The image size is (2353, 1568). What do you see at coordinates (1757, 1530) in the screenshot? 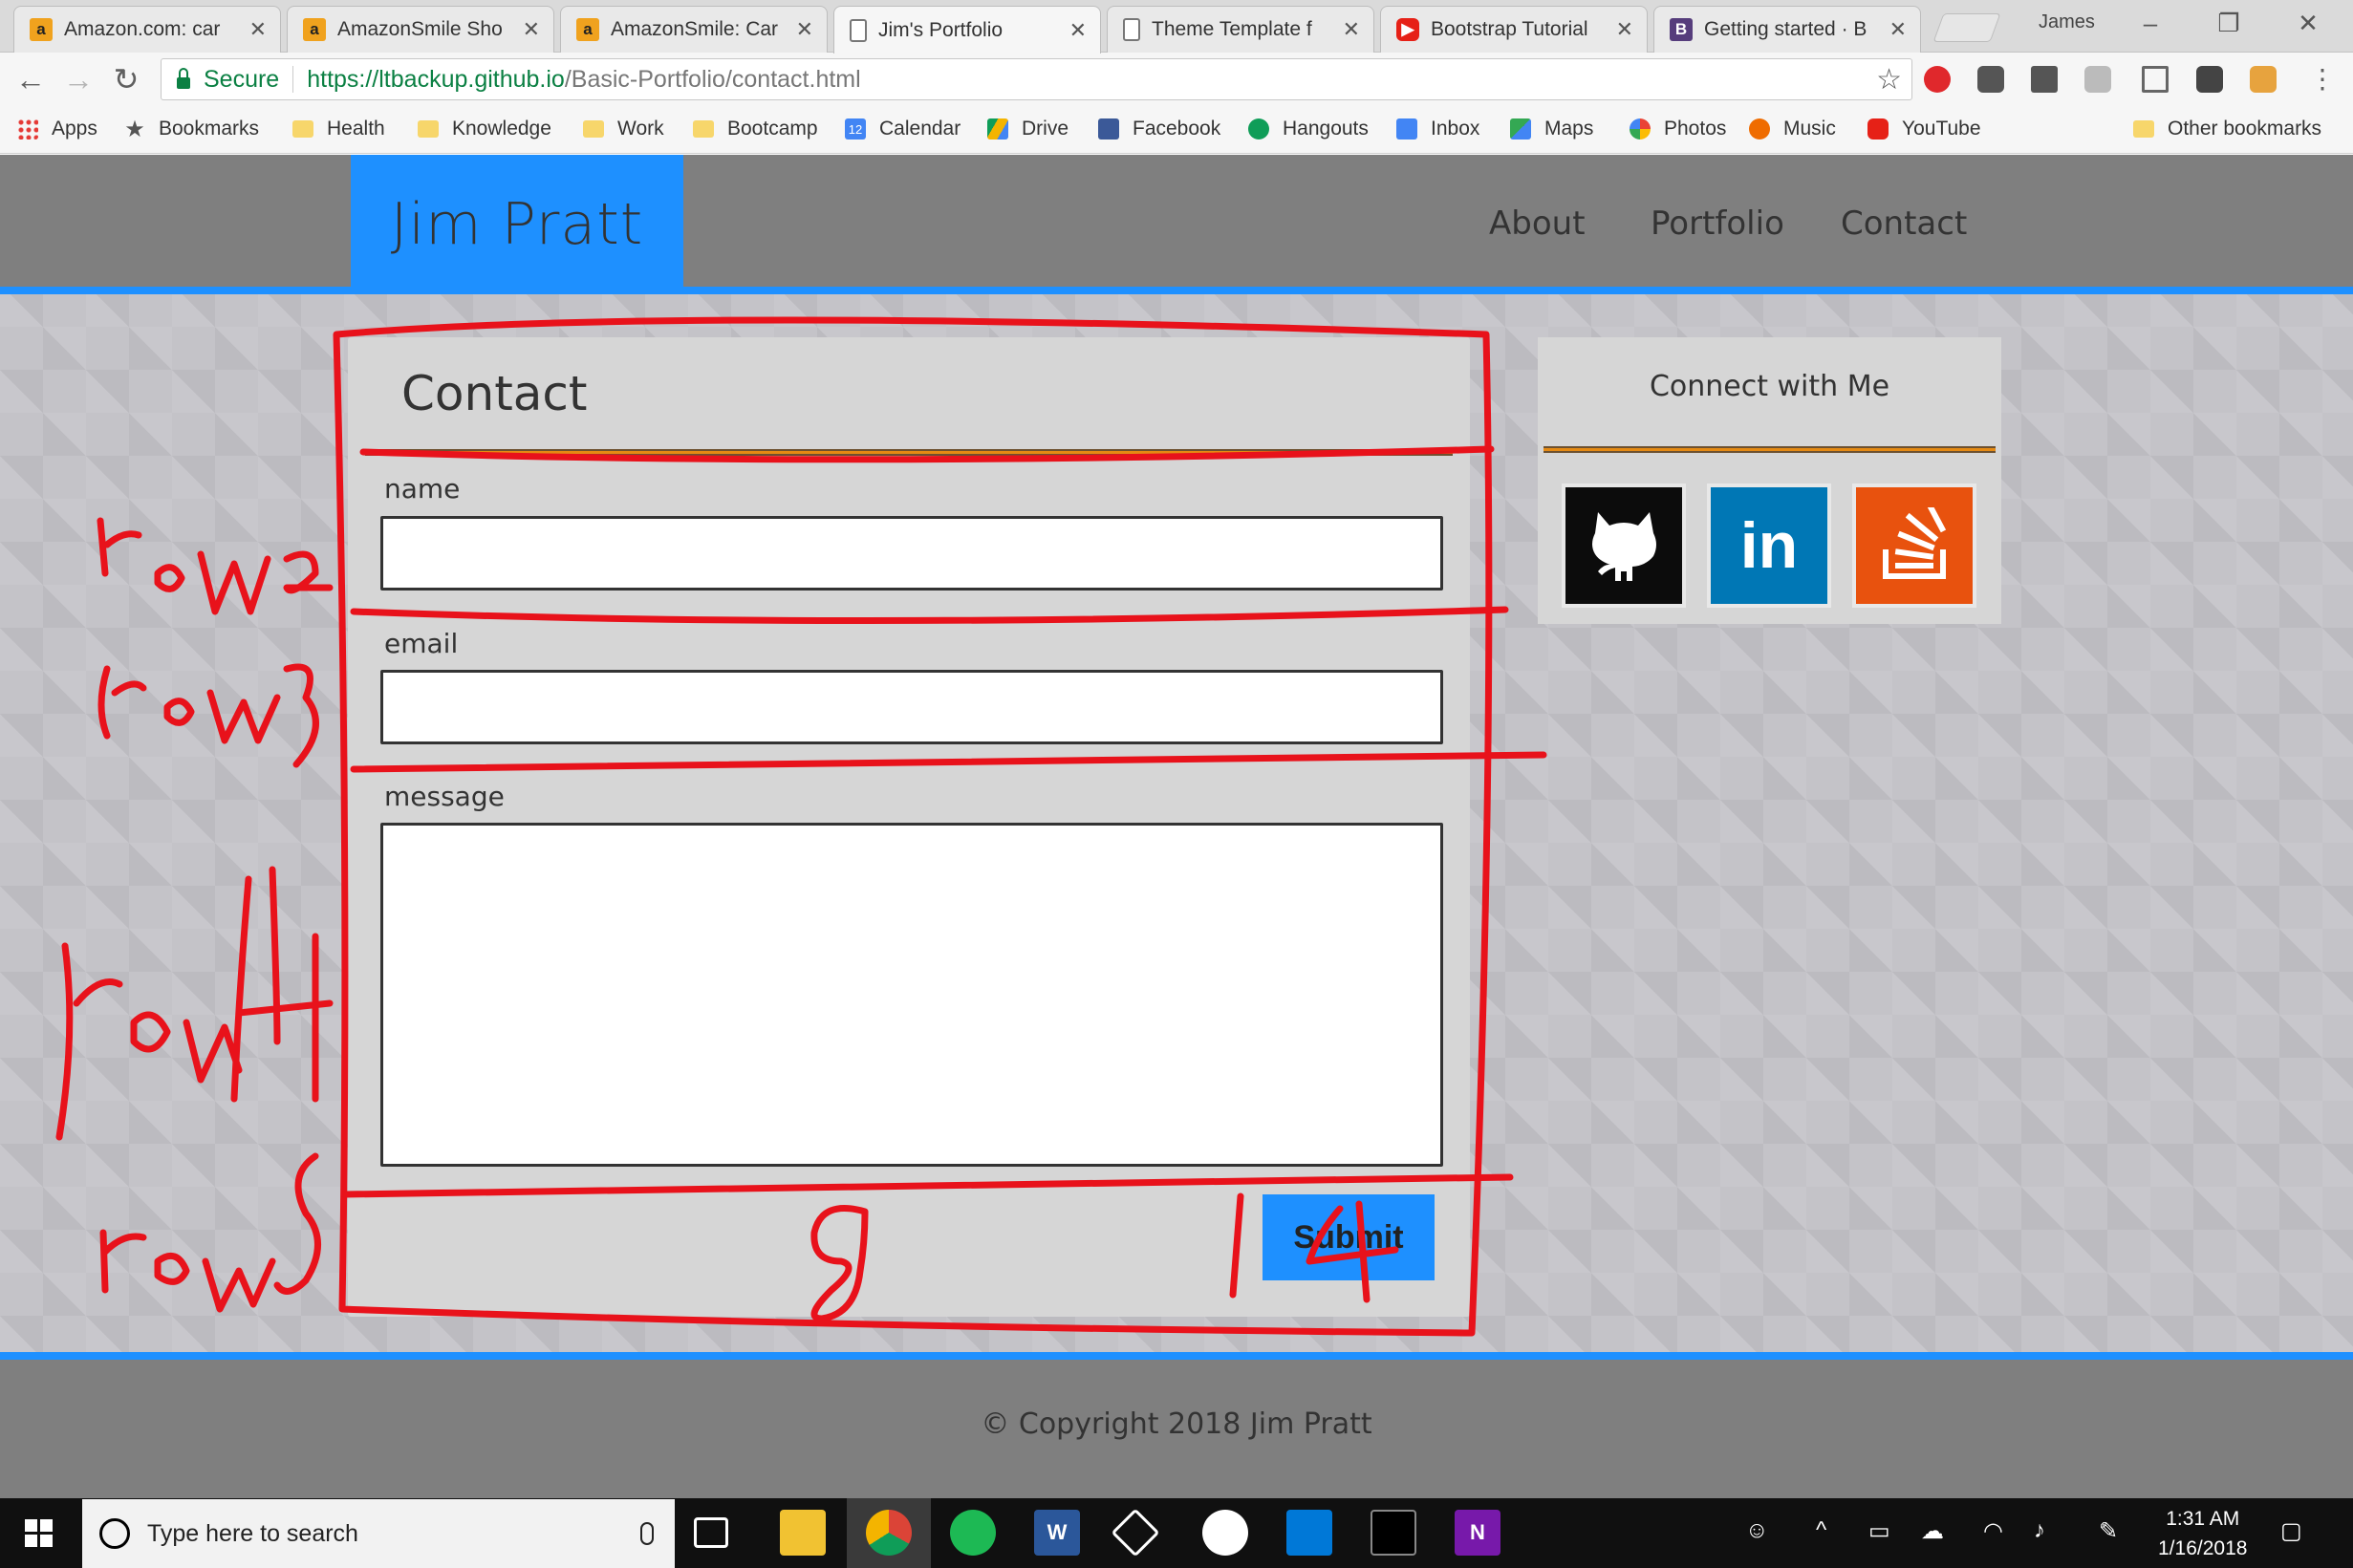
I see `people-icon: ☺` at bounding box center [1757, 1530].